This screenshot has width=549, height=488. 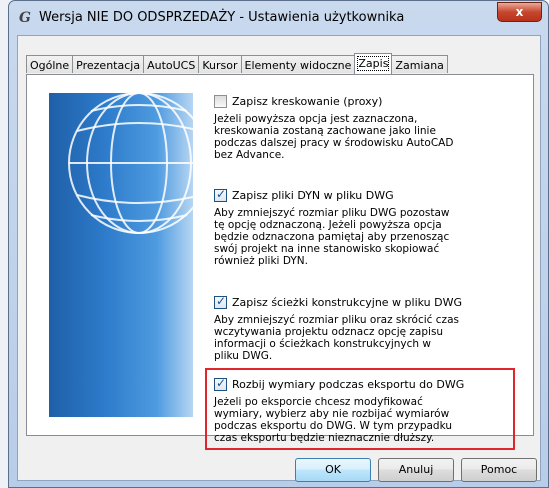 I want to click on checkbox-label: Zapisz ścieżki konstrukcyjne w pliku DWG, so click(x=347, y=302).